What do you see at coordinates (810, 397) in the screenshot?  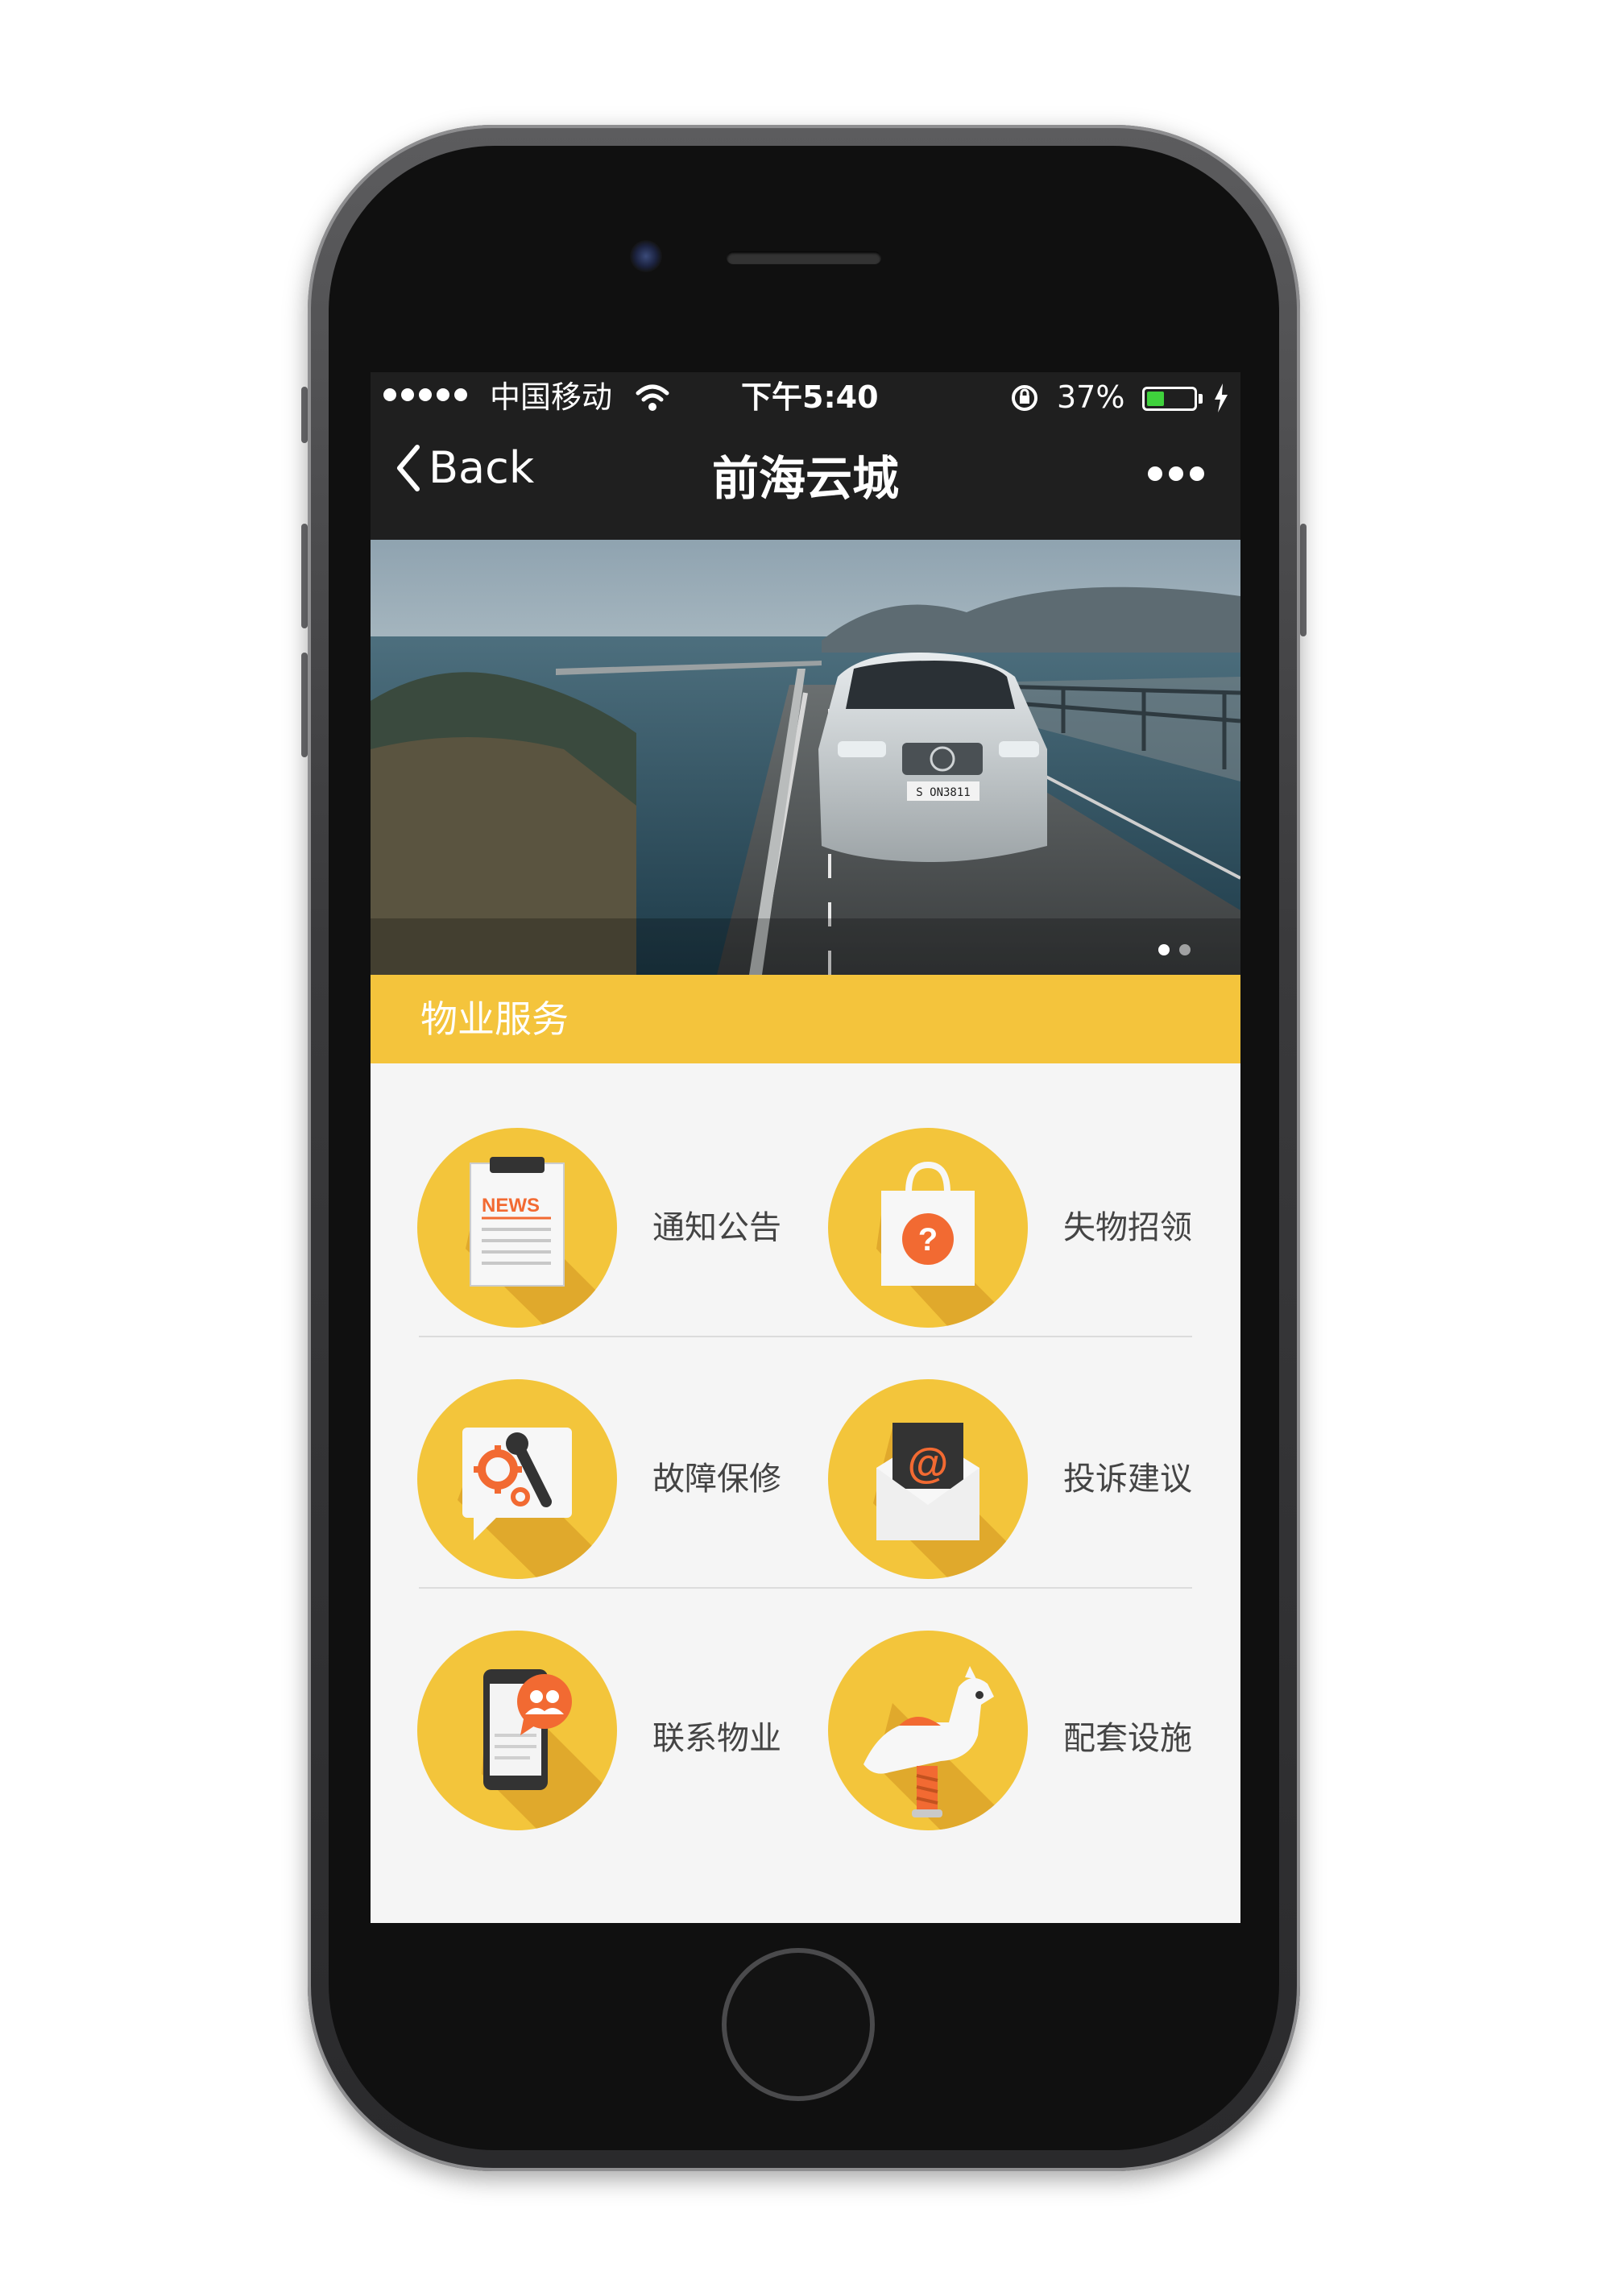 I see `clock: 下午5:40` at bounding box center [810, 397].